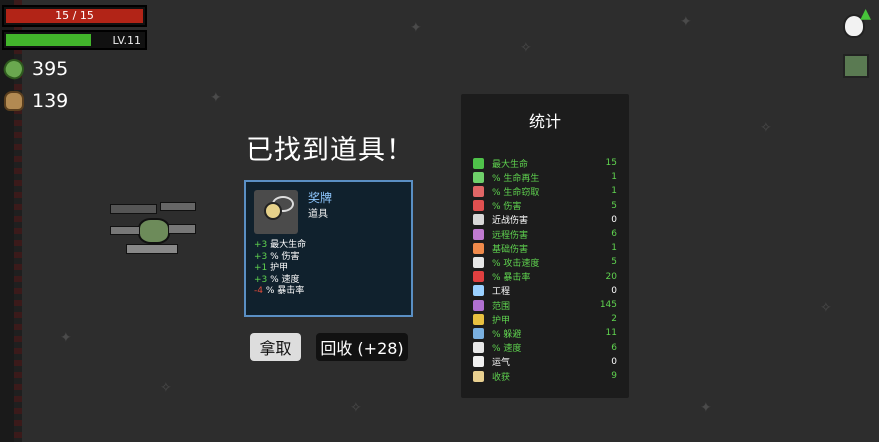 The height and width of the screenshot is (442, 879). What do you see at coordinates (511, 278) in the screenshot?
I see `stat-label: % 暴击率` at bounding box center [511, 278].